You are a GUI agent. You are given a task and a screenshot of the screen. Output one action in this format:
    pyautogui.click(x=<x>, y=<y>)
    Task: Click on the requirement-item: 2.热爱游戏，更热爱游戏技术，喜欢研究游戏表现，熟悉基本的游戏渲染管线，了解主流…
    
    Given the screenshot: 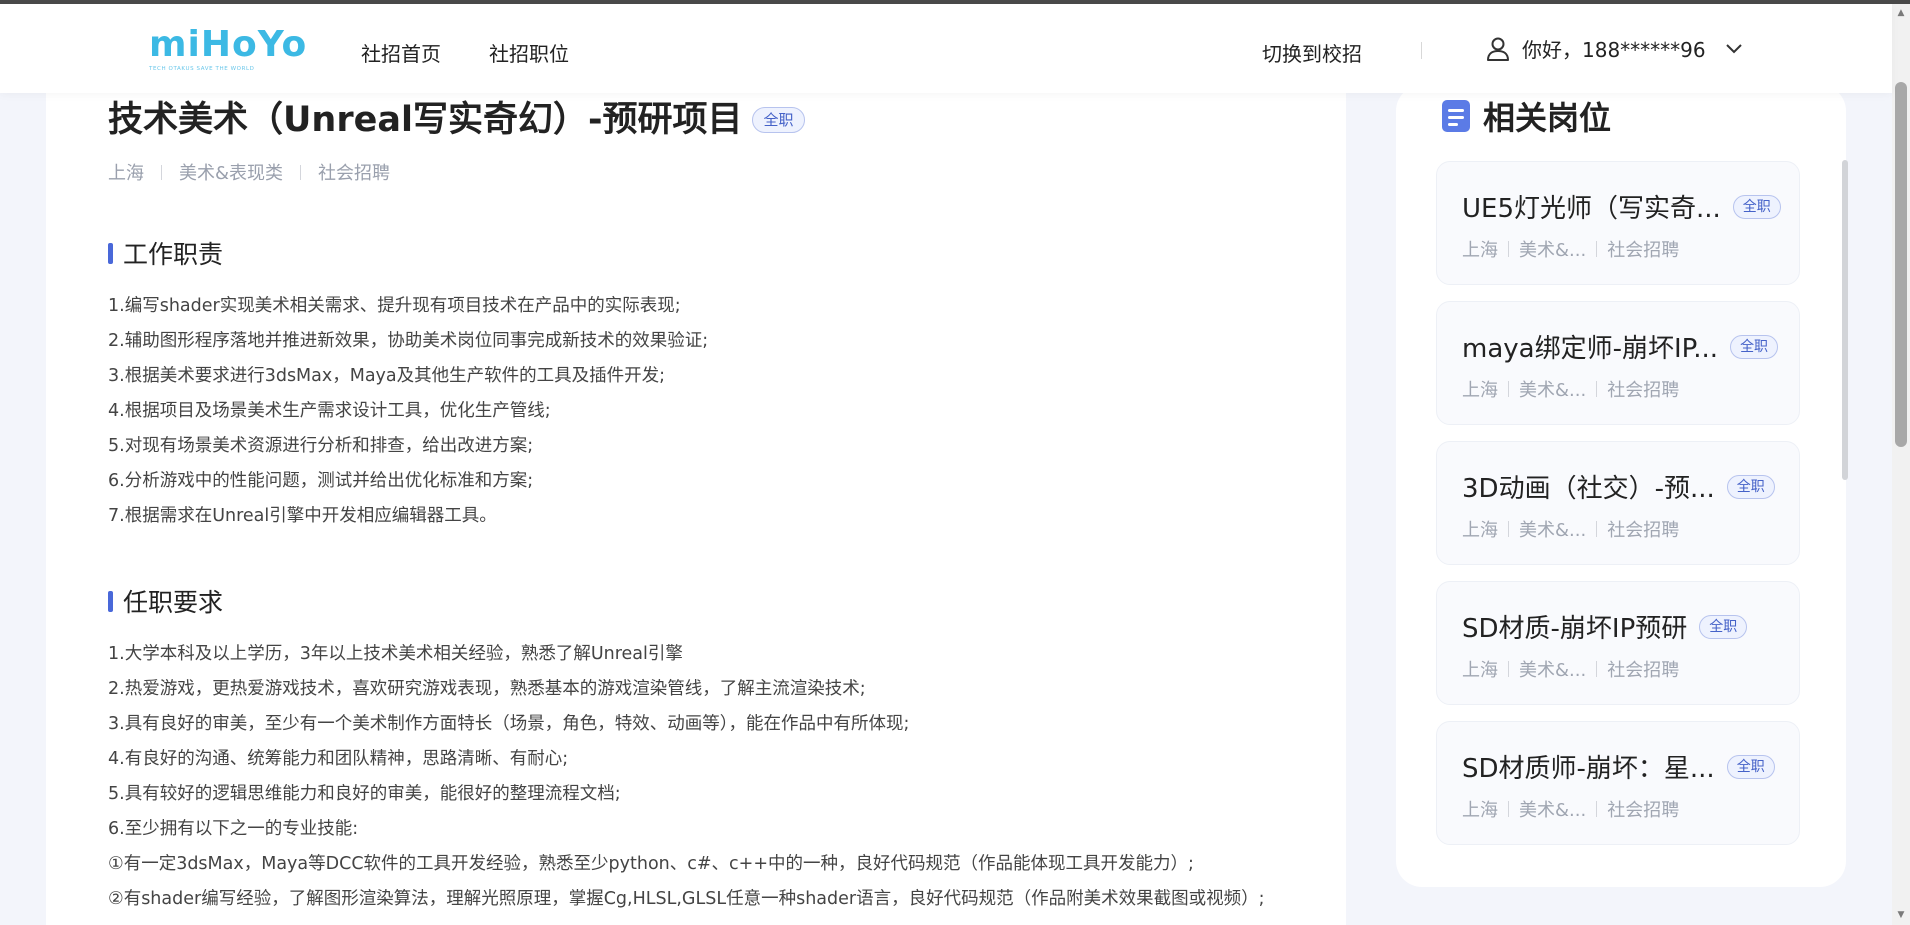 What is the action you would take?
    pyautogui.click(x=487, y=689)
    